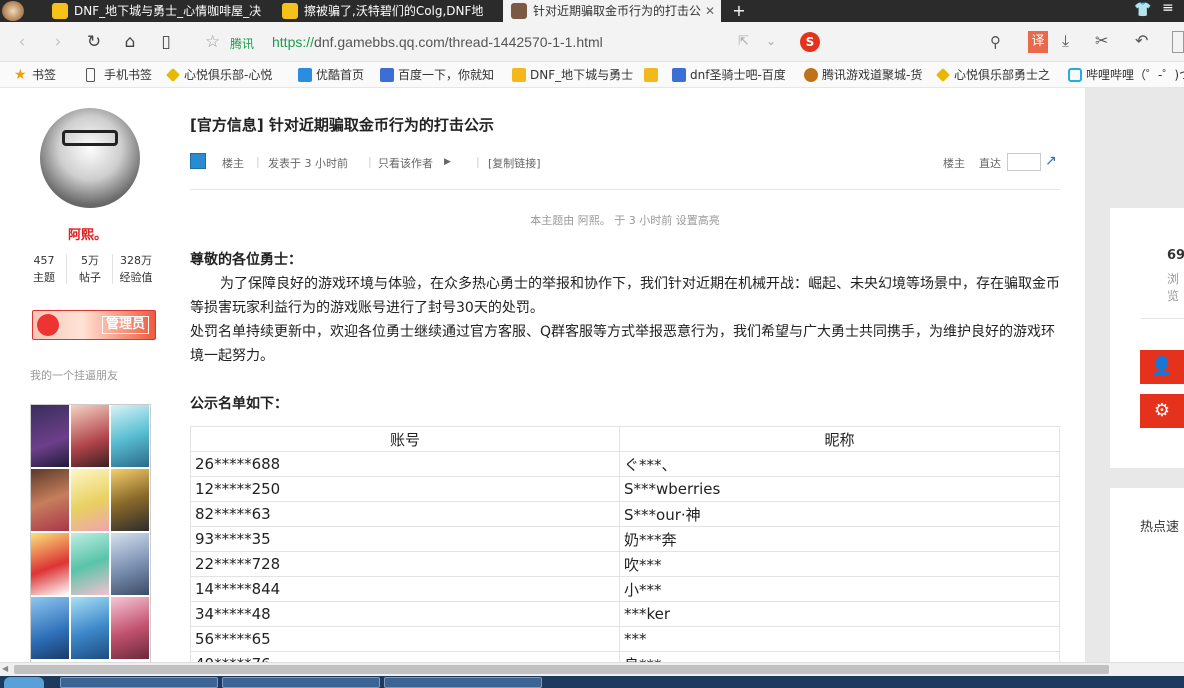 Image resolution: width=1184 pixels, height=688 pixels. Describe the element at coordinates (136, 269) in the screenshot. I see `stat-experience: 328万 经验值` at that location.